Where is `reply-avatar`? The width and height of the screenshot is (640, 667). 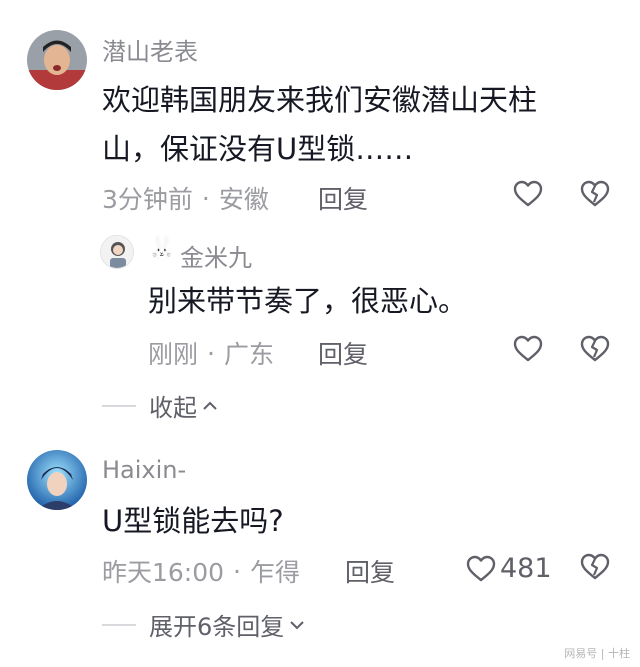 reply-avatar is located at coordinates (117, 252).